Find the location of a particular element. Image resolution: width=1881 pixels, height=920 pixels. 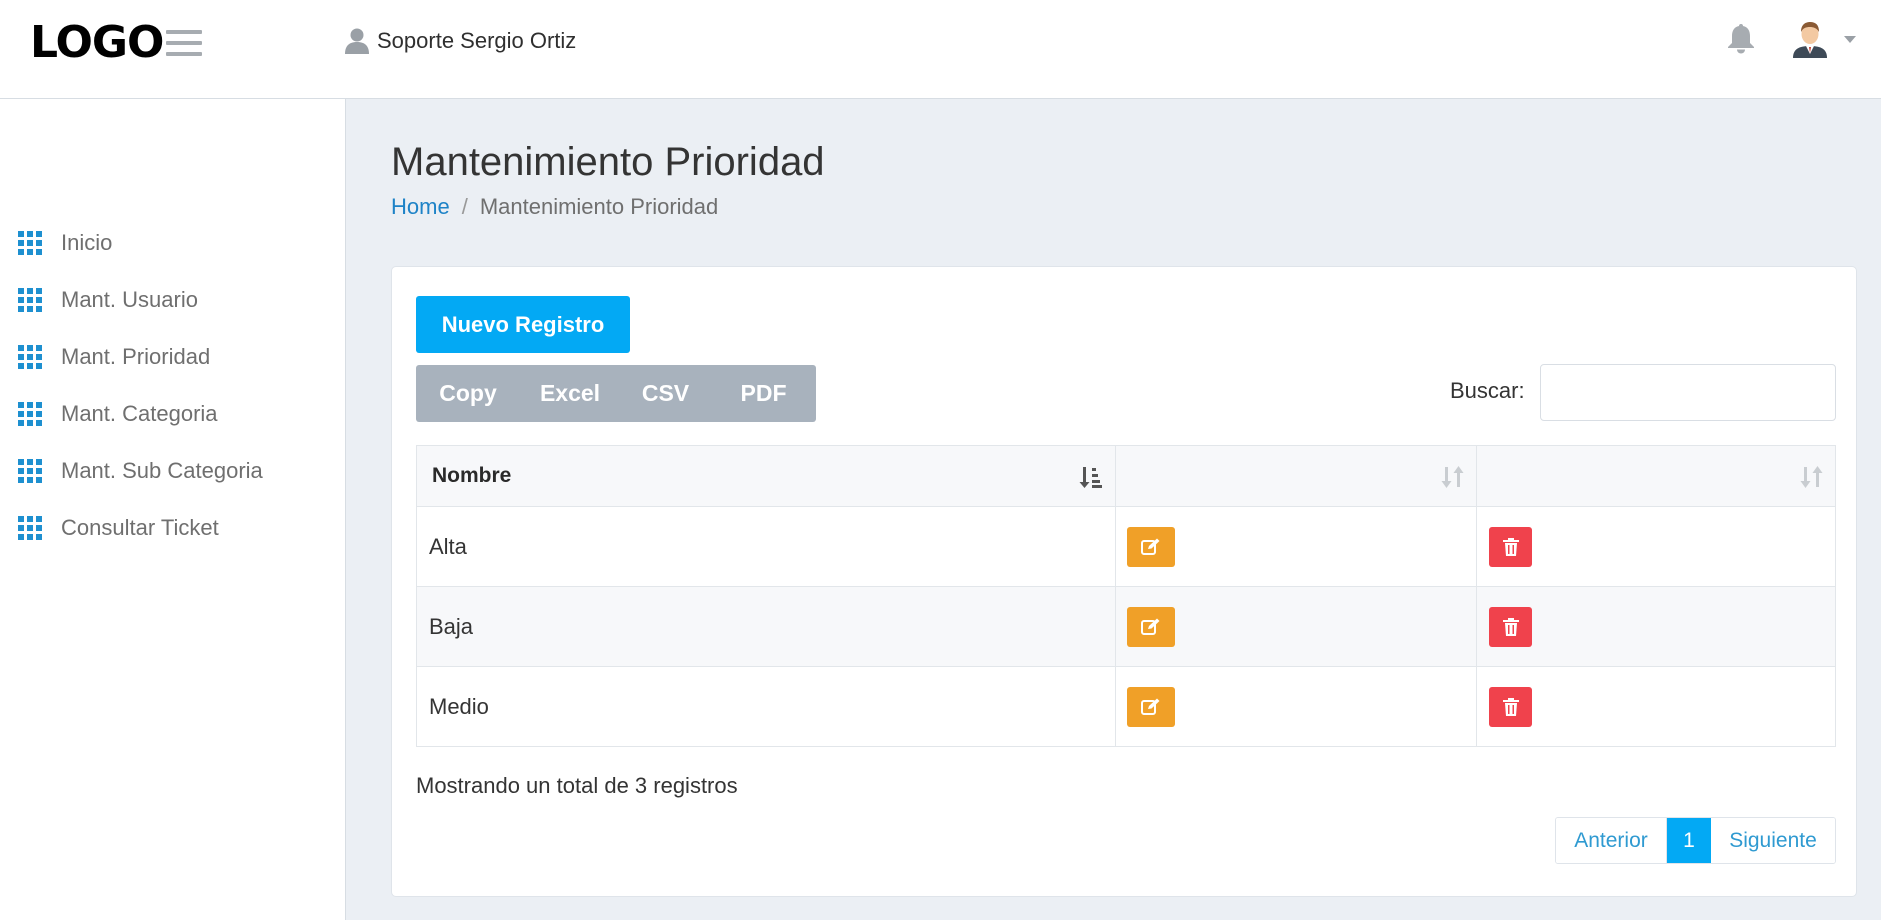

cell-nombre: Alta is located at coordinates (766, 546).